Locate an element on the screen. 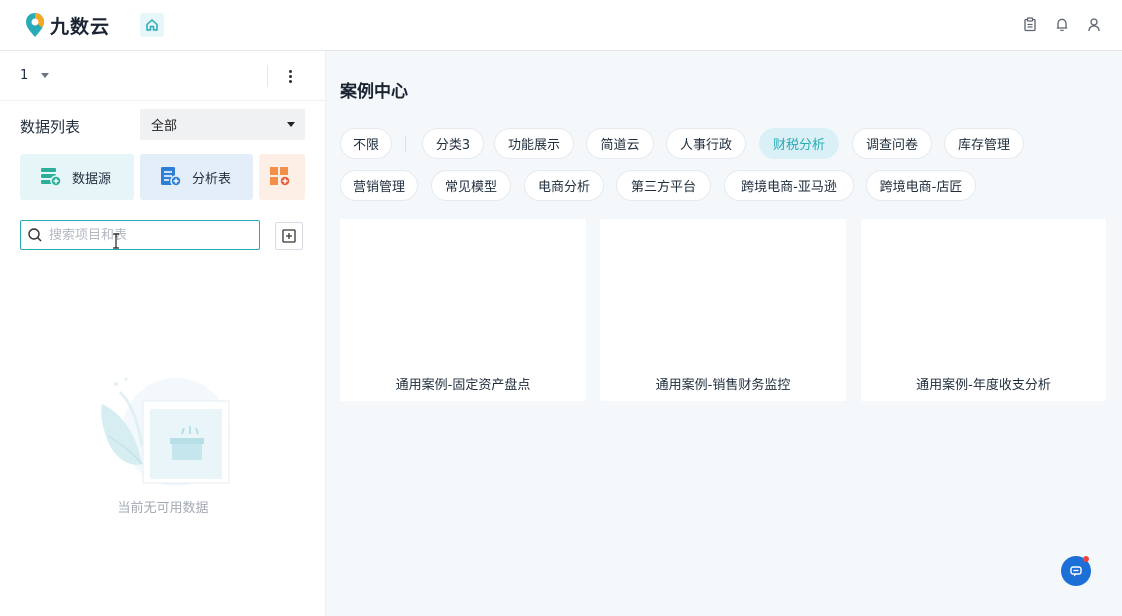 The image size is (1122, 616). case-card: 通用案例-年度收支分析 is located at coordinates (983, 310).